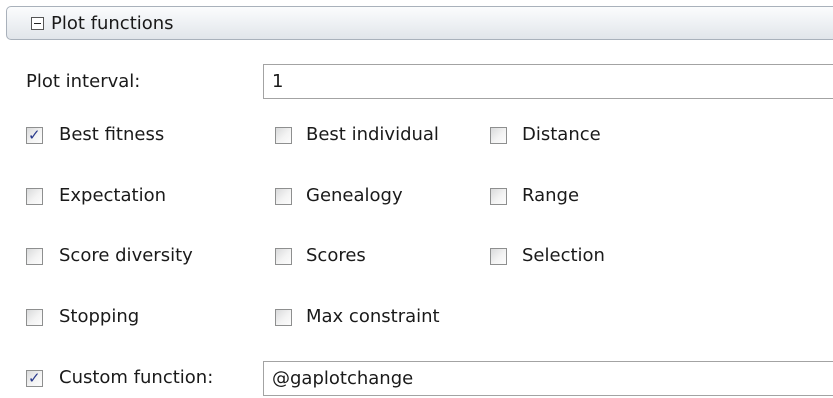 The height and width of the screenshot is (398, 833). What do you see at coordinates (37, 23) in the screenshot?
I see `collapse-minus-icon` at bounding box center [37, 23].